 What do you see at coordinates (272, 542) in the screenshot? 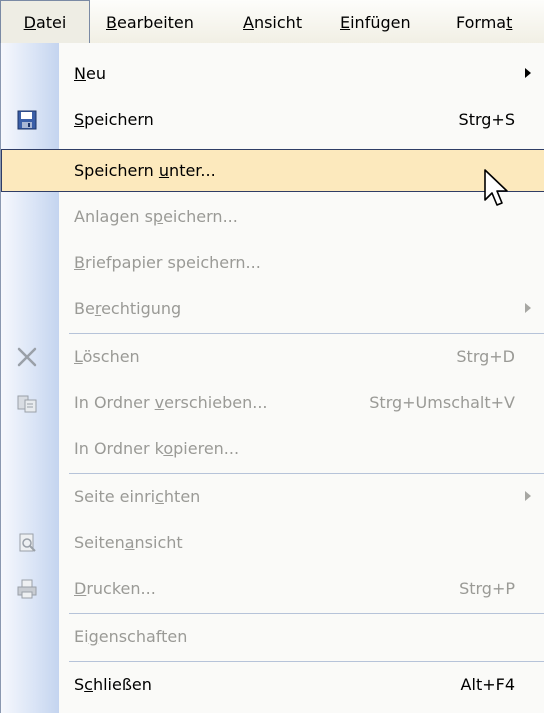
I see `menu-item-seitenansicht: Seitenansicht` at bounding box center [272, 542].